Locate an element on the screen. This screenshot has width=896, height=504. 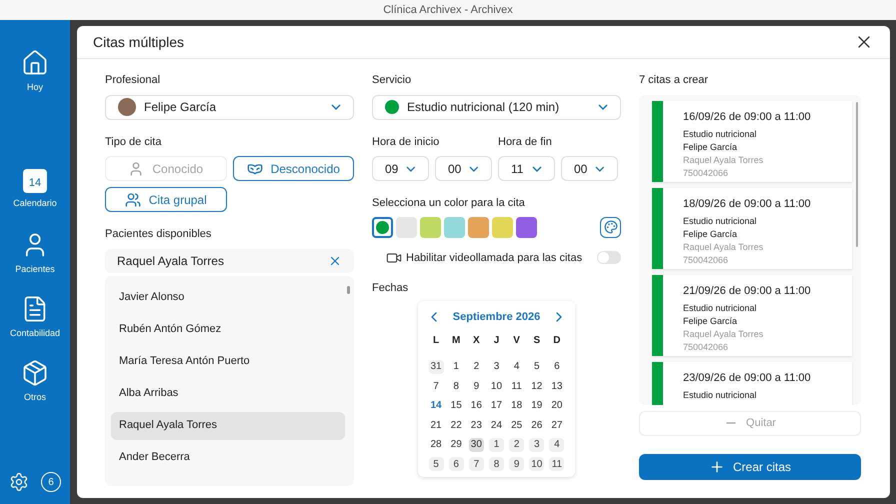
calendar-day: 24 is located at coordinates (496, 425).